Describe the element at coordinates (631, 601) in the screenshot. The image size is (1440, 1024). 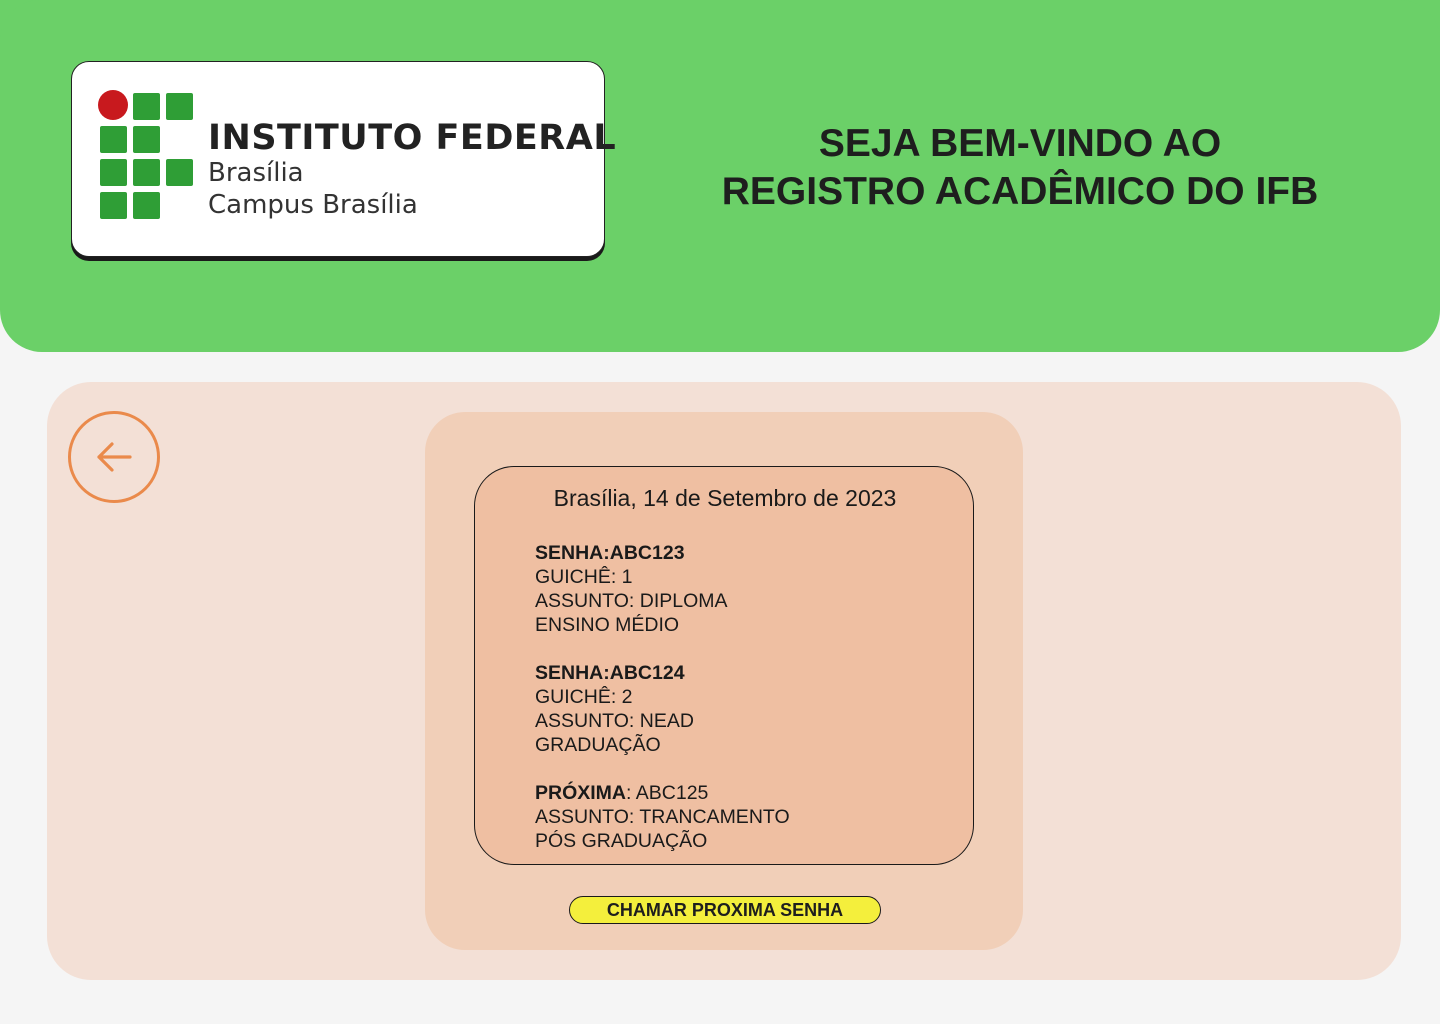
I see `ticket-subject: ASSUNTO: DIPLOMA` at that location.